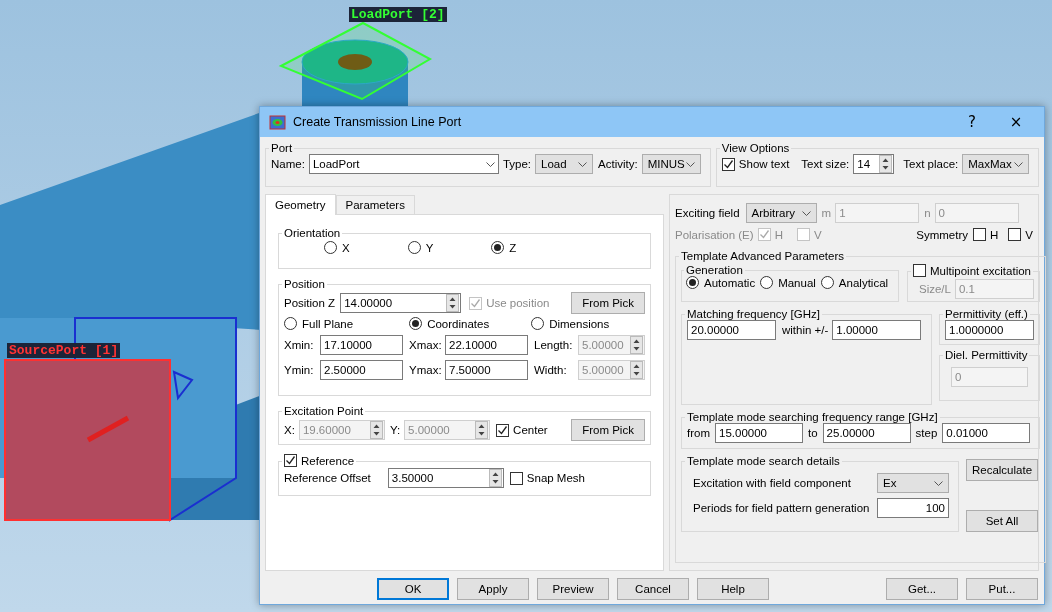  Describe the element at coordinates (764, 164) in the screenshot. I see `checkbox-label: Show text` at that location.